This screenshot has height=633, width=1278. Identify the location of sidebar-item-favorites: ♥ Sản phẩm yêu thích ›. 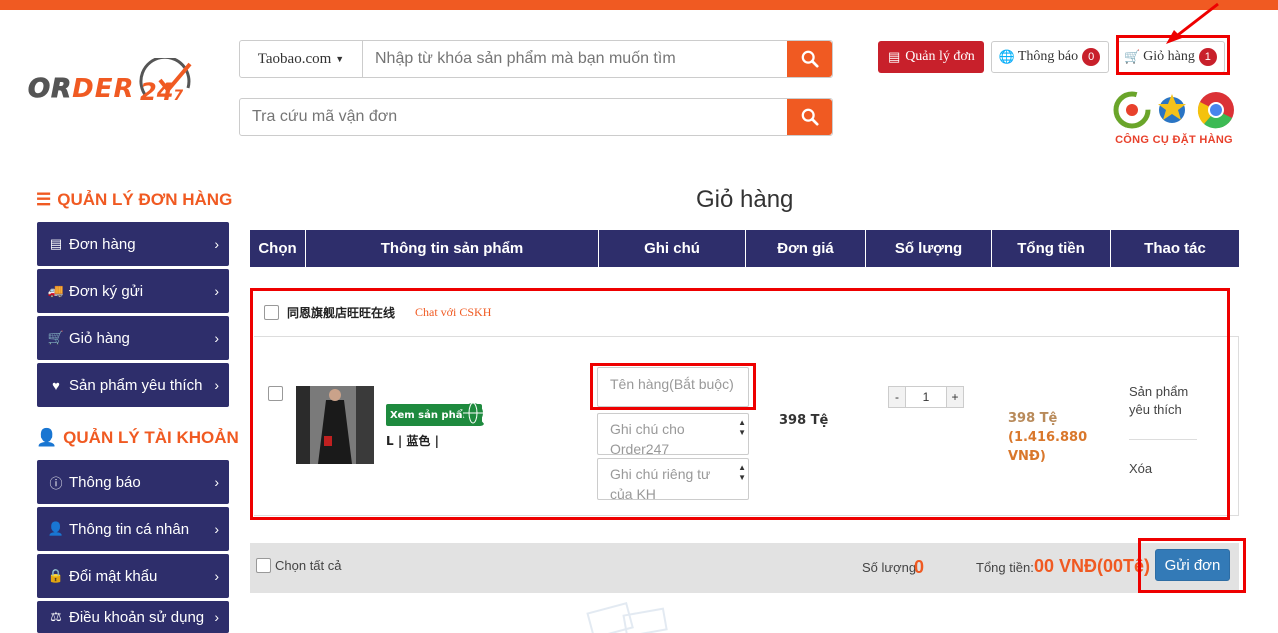
(133, 385).